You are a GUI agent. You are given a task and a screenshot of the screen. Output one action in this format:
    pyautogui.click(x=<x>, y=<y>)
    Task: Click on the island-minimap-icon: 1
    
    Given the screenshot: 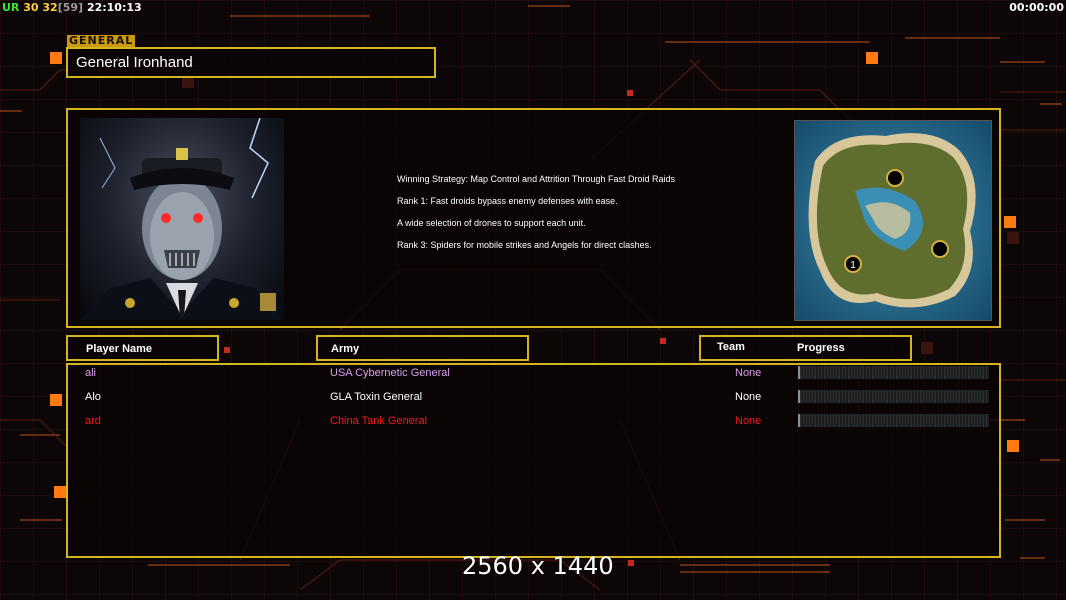 What is the action you would take?
    pyautogui.click(x=893, y=220)
    